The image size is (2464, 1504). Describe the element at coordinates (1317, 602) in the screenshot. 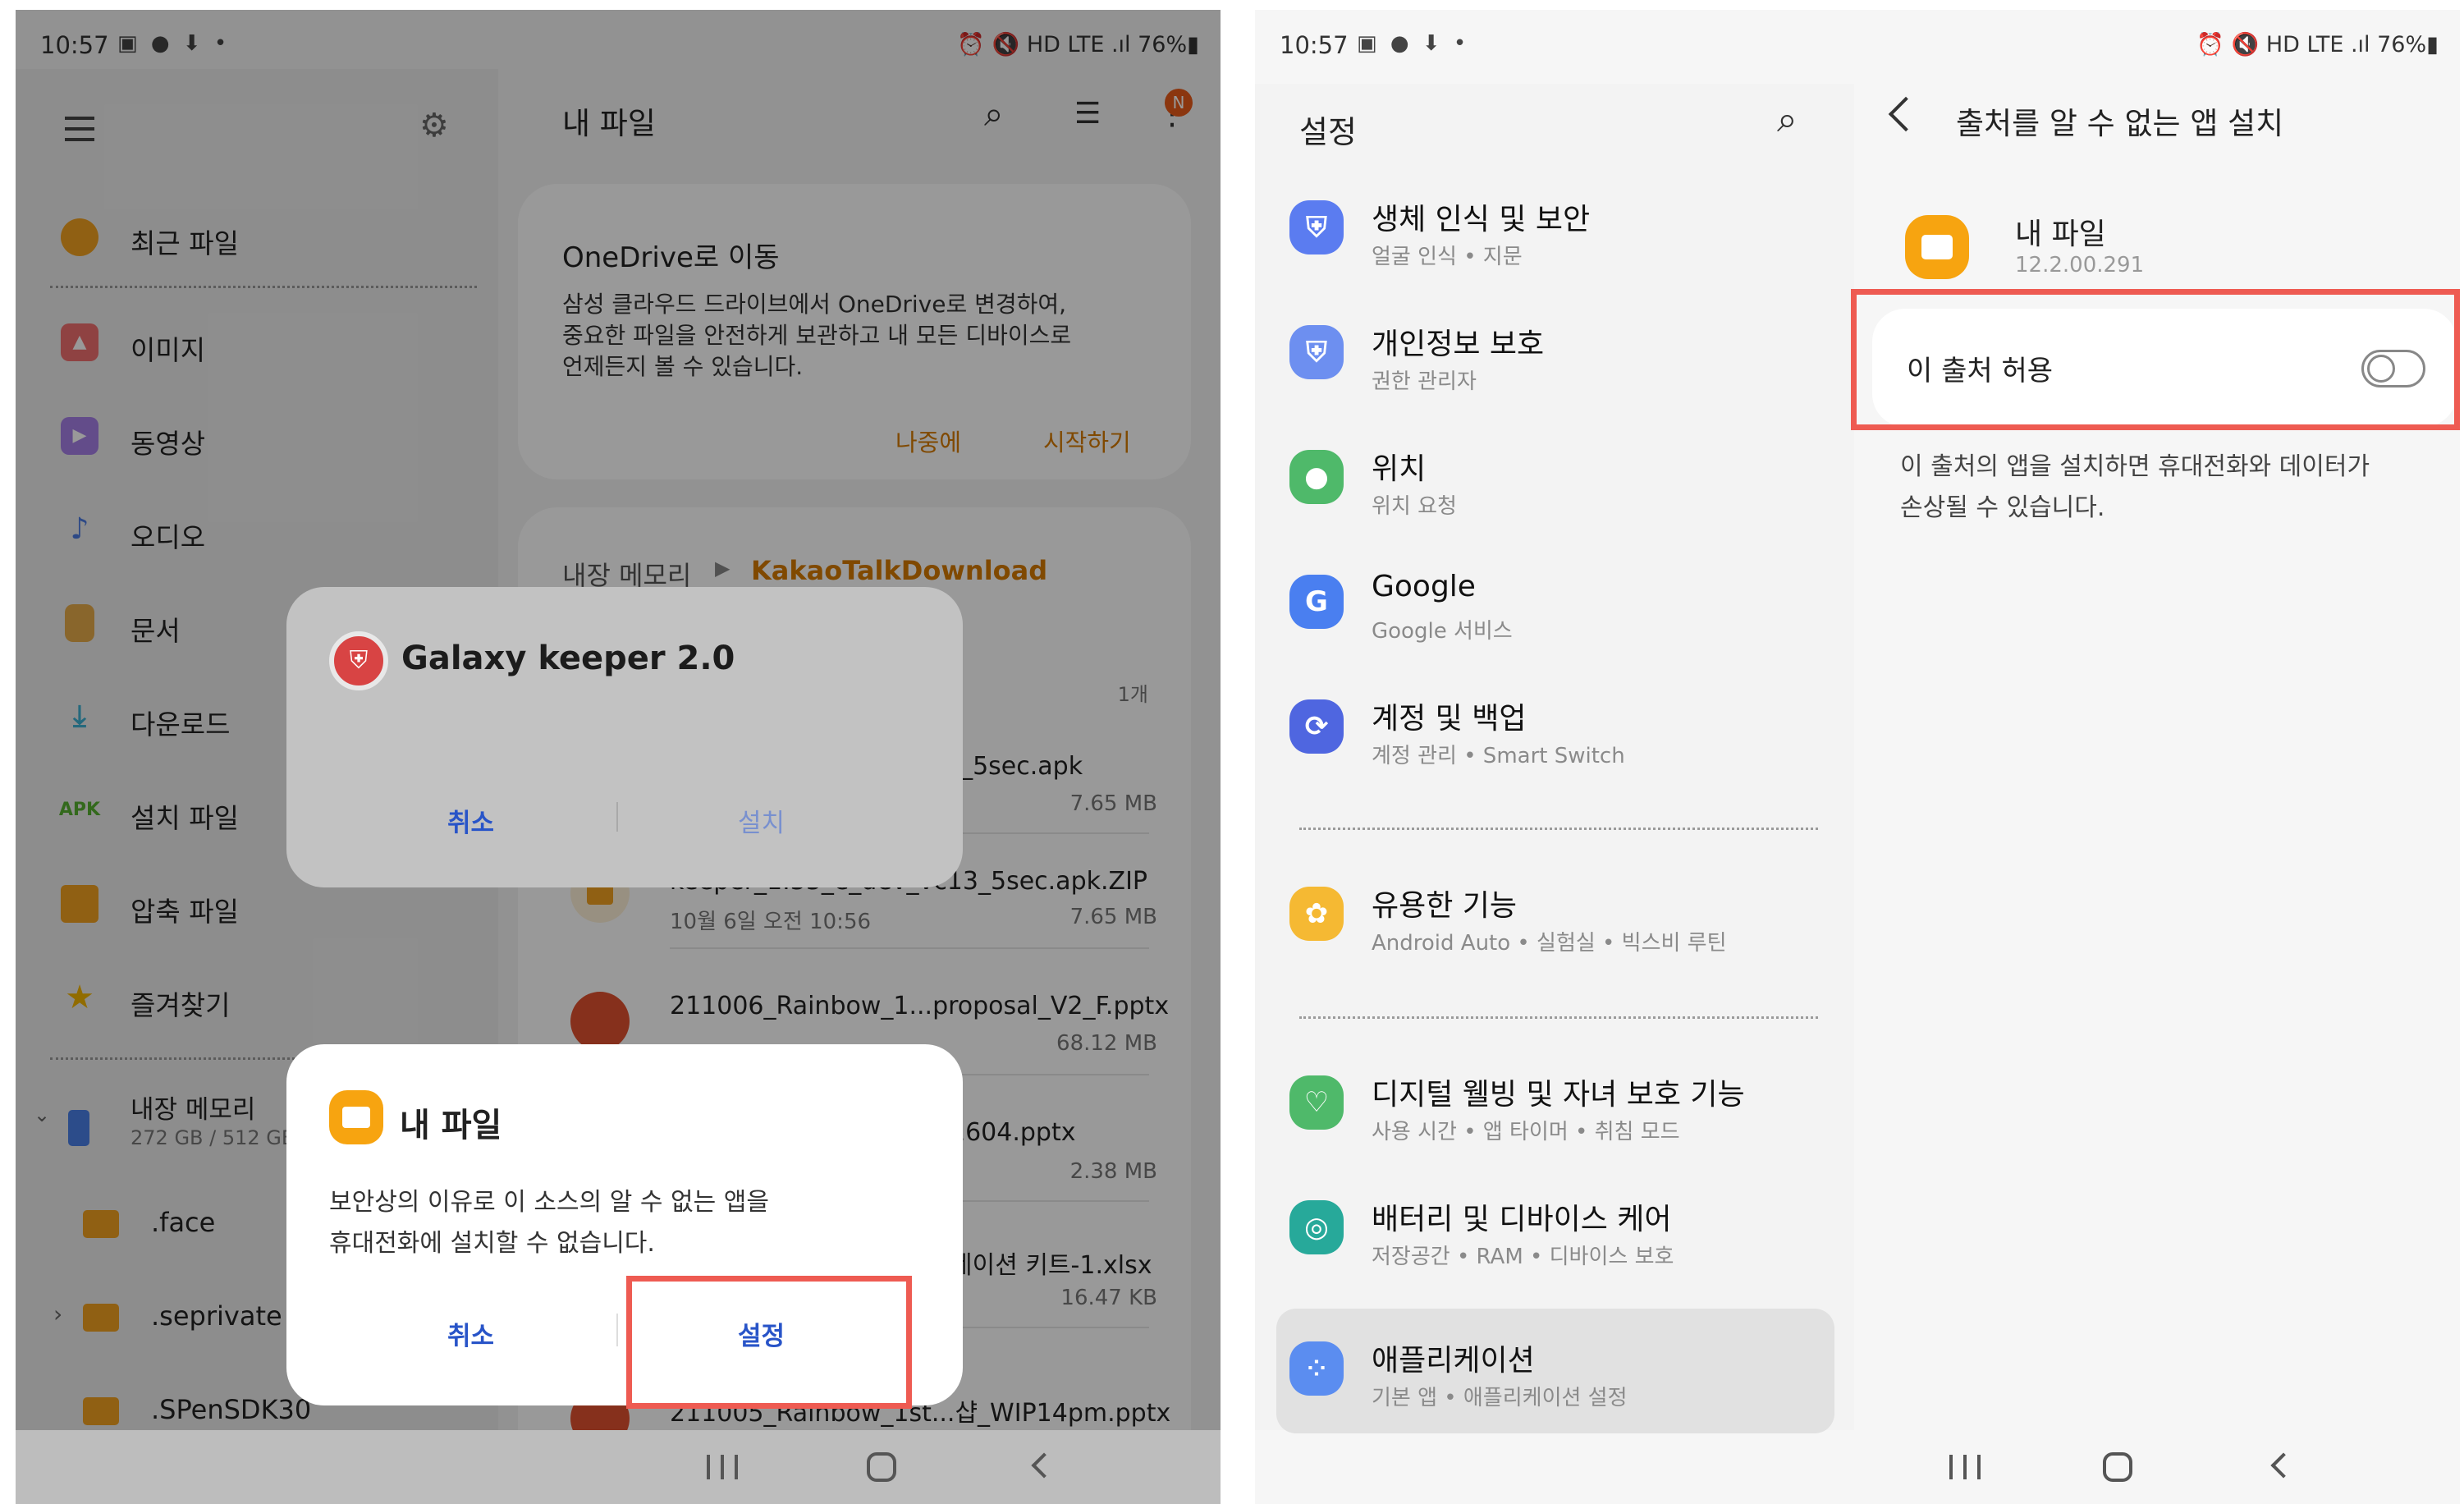

I see `google-icon: G` at that location.